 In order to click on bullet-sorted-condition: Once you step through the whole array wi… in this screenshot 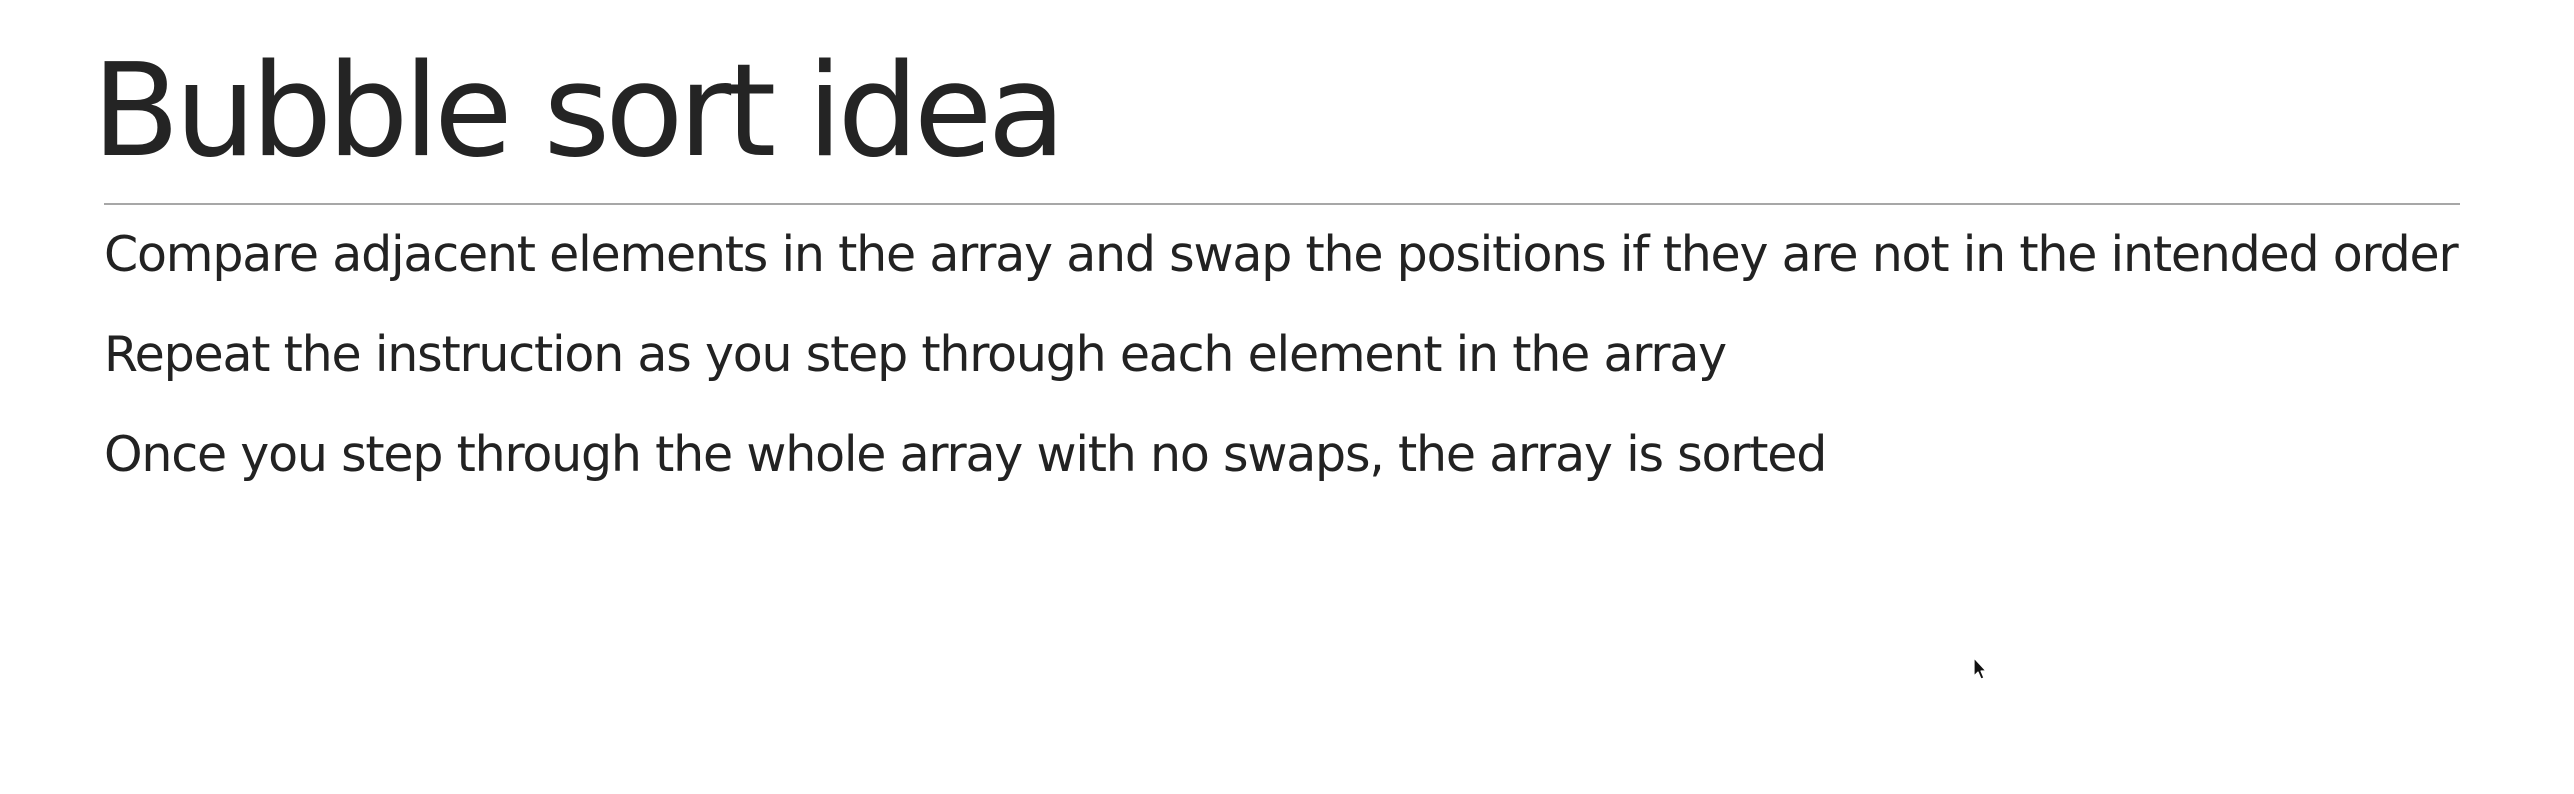, I will do `click(965, 454)`.